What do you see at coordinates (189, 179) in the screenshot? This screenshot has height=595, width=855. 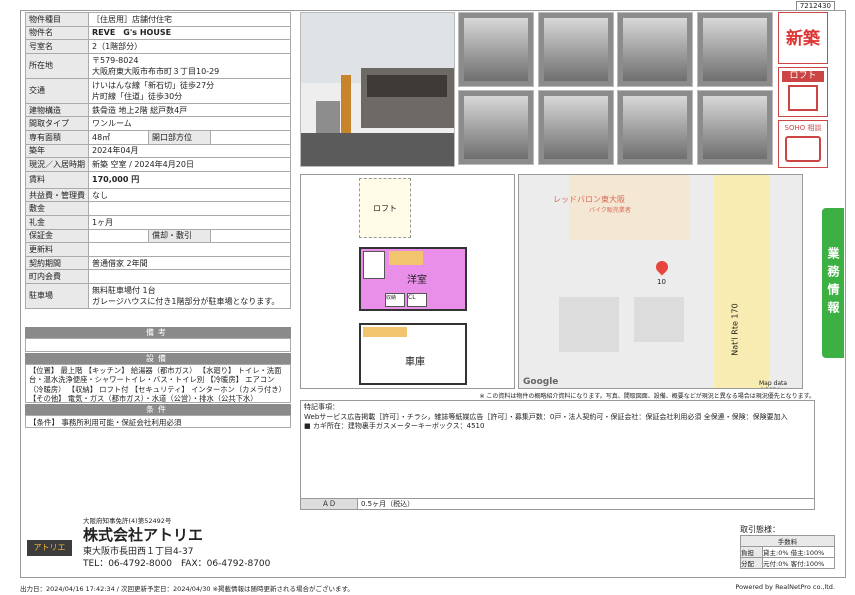 I see `spec-value: 170,000 円` at bounding box center [189, 179].